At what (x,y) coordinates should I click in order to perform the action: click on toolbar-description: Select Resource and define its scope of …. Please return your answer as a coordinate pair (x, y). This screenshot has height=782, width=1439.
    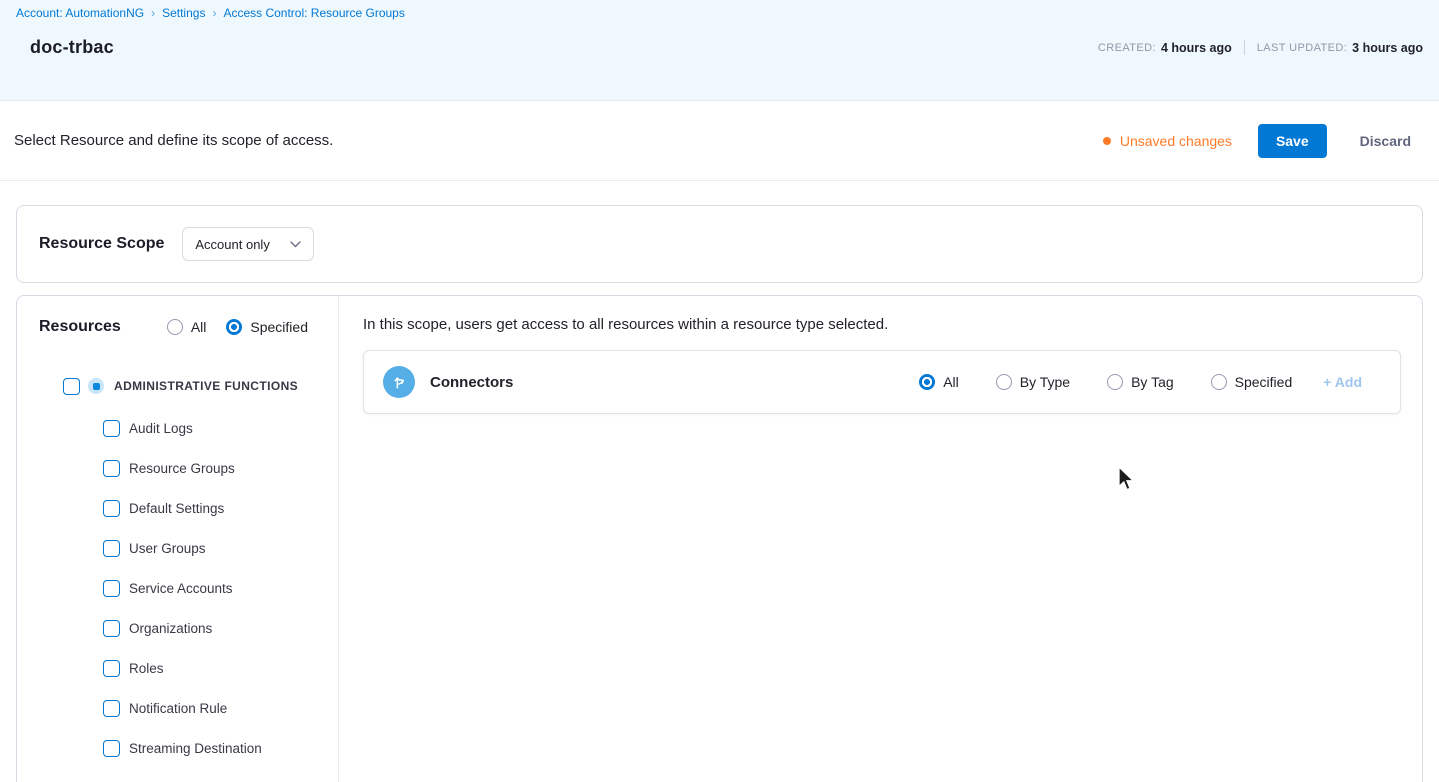
    Looking at the image, I should click on (174, 140).